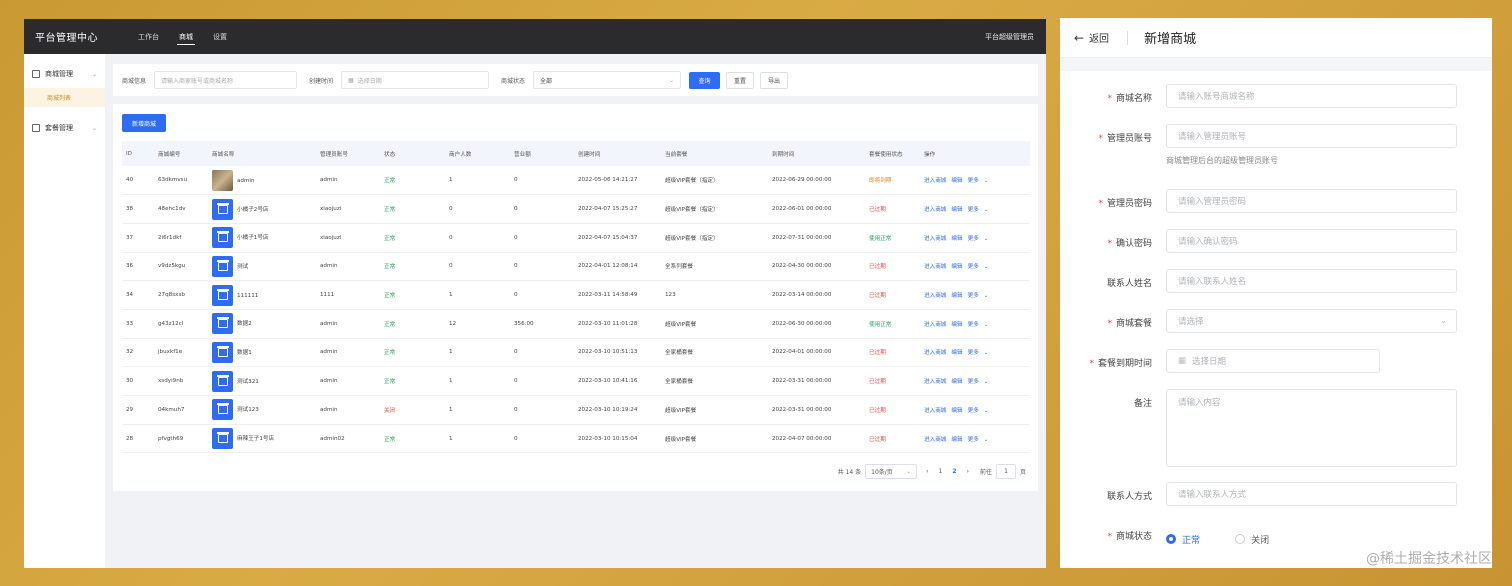 Image resolution: width=1512 pixels, height=586 pixels. What do you see at coordinates (1252, 539) in the screenshot?
I see `status-radio-closed: 关闭` at bounding box center [1252, 539].